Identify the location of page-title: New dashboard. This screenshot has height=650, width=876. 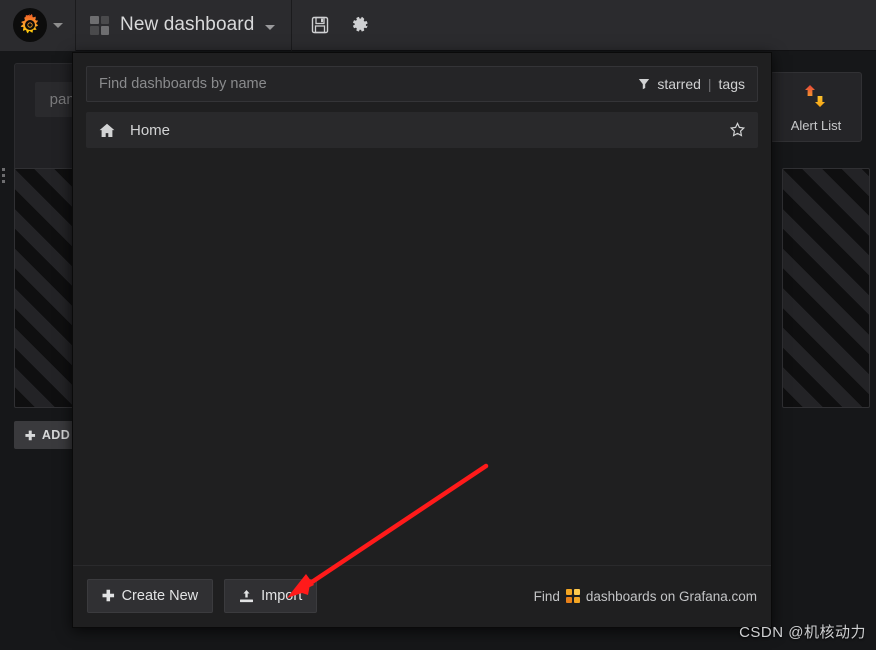
(187, 24).